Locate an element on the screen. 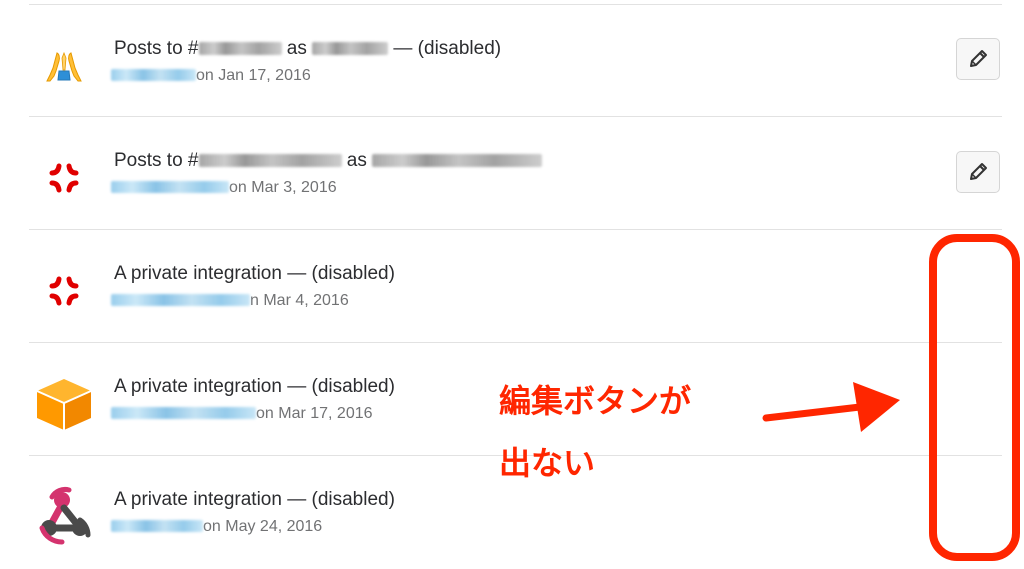  integration-title: Posts to # as is located at coordinates (328, 161).